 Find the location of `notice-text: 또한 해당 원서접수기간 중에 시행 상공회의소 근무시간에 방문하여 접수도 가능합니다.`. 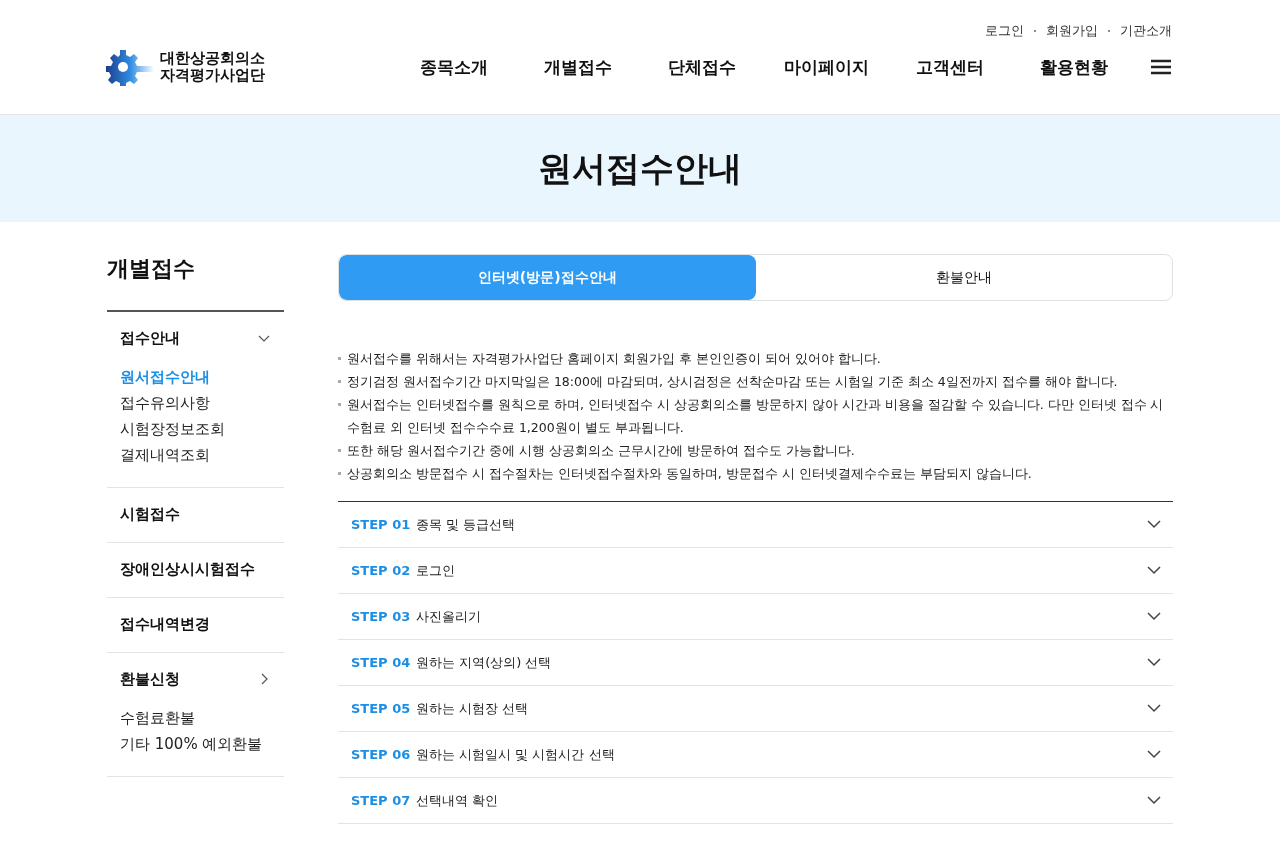

notice-text: 또한 해당 원서접수기간 중에 시행 상공회의소 근무시간에 방문하여 접수도 가능합니다. is located at coordinates (601, 451).